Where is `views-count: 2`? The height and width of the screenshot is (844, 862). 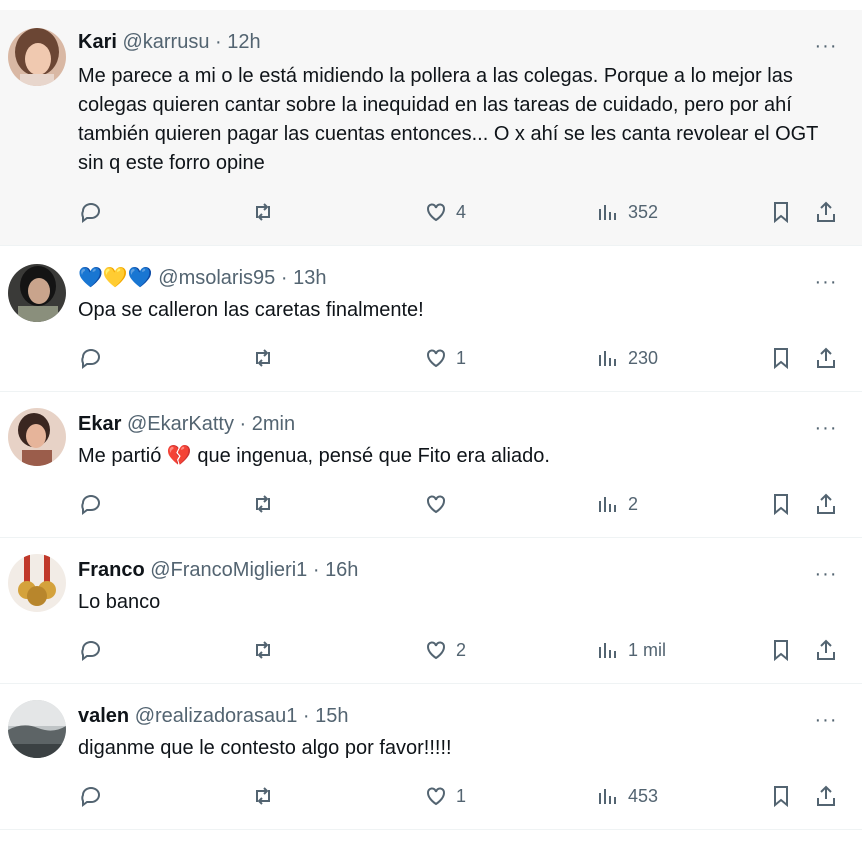
views-count: 2 is located at coordinates (633, 503).